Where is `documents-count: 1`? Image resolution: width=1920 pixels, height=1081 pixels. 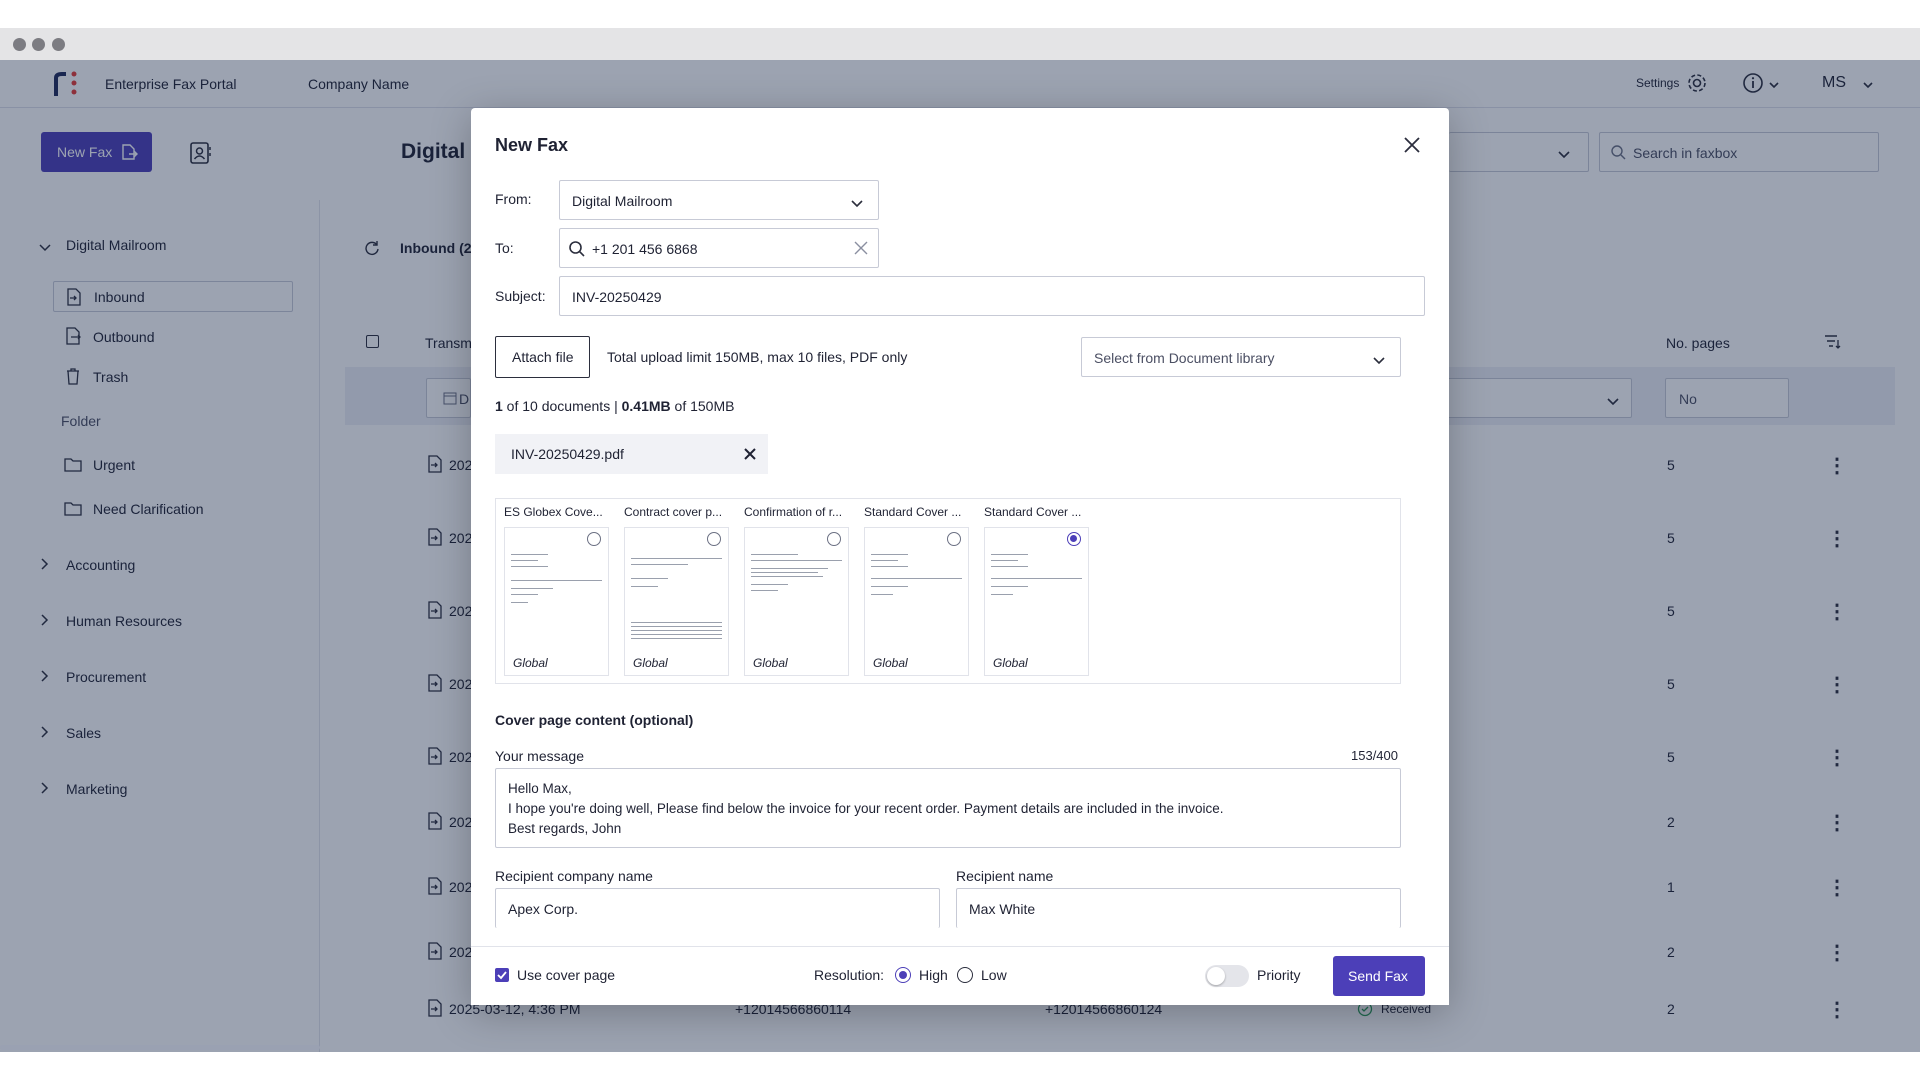
documents-count: 1 is located at coordinates (499, 406).